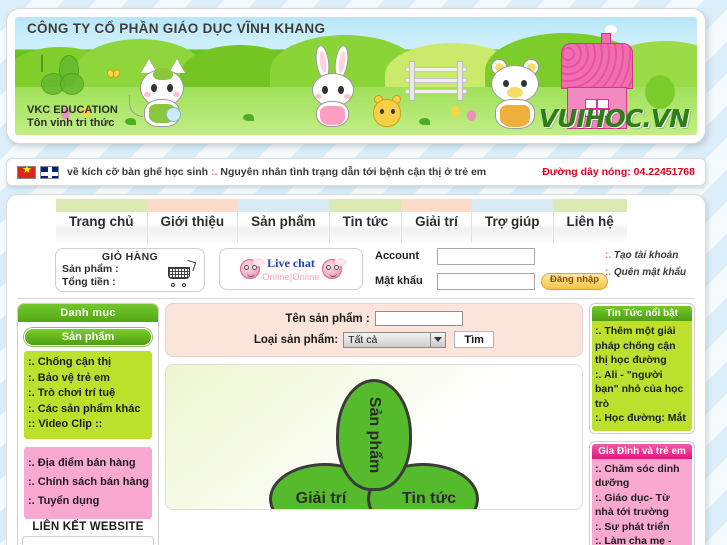  What do you see at coordinates (642, 390) in the screenshot?
I see `list-item: :. Ali - "người bạn" nhỏ của học trò` at bounding box center [642, 390].